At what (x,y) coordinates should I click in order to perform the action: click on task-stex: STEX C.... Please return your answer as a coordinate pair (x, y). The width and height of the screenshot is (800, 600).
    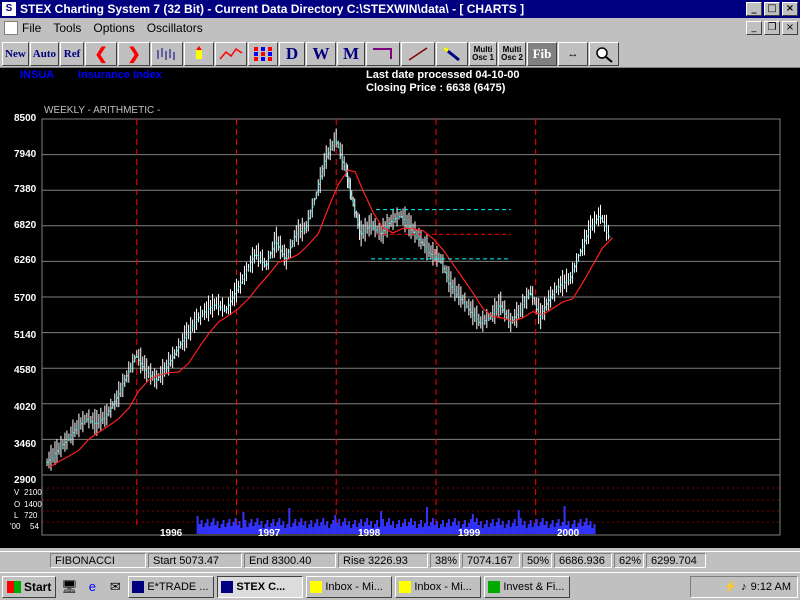
    Looking at the image, I should click on (260, 586).